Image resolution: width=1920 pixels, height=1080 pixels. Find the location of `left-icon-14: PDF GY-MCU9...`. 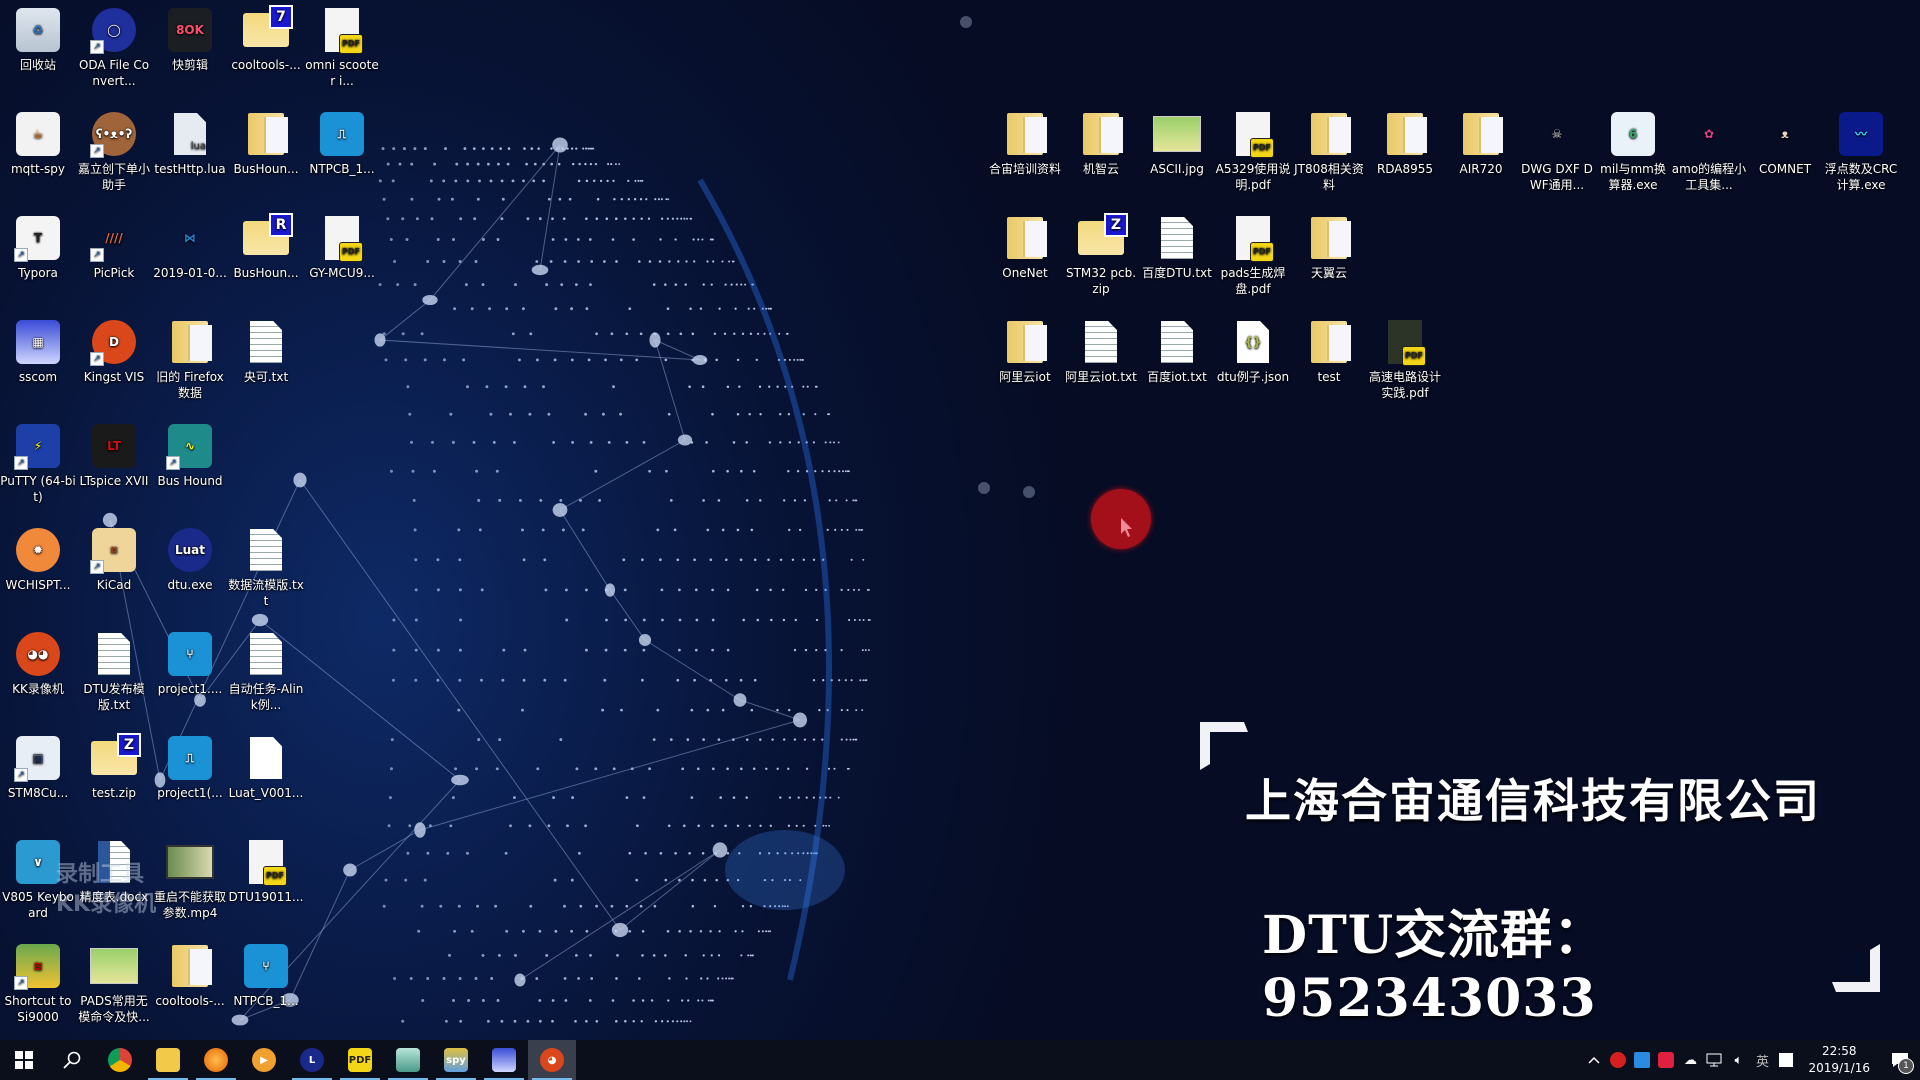

left-icon-14: PDF GY-MCU9... is located at coordinates (342, 247).